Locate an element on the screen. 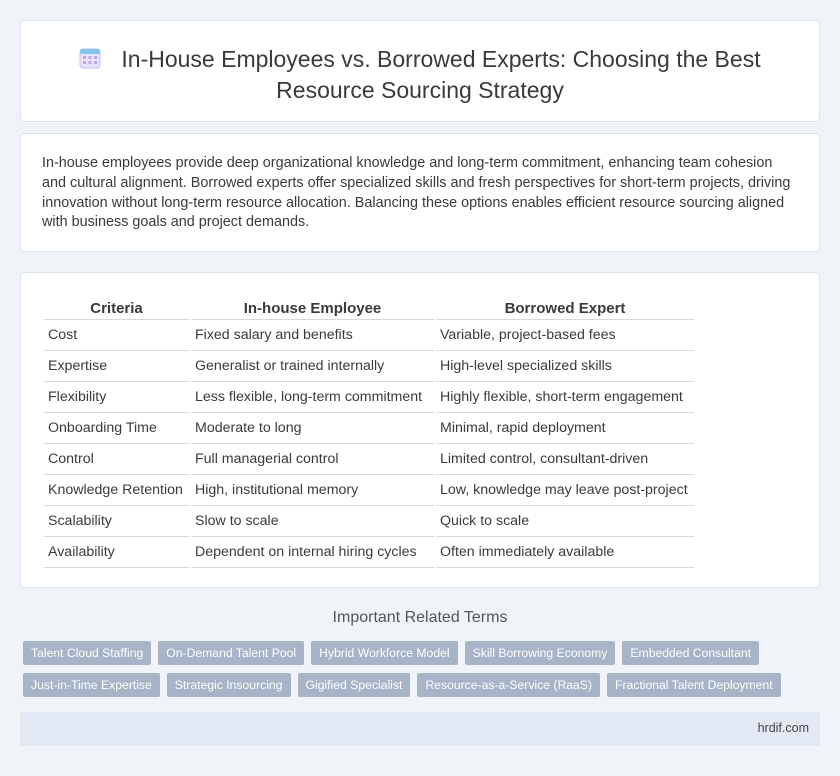 The image size is (840, 776). table-row: Scalability Slow to scale Quick to scale is located at coordinates (369, 521).